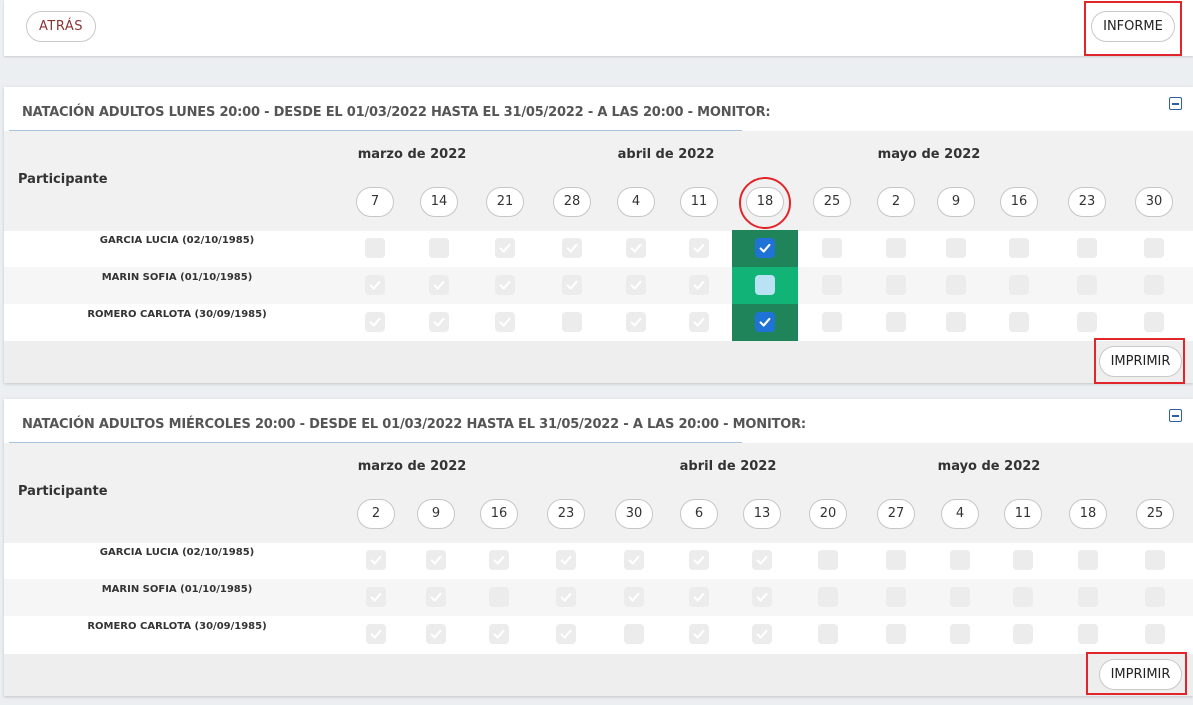  I want to click on back-button: ATRÁS, so click(61, 26).